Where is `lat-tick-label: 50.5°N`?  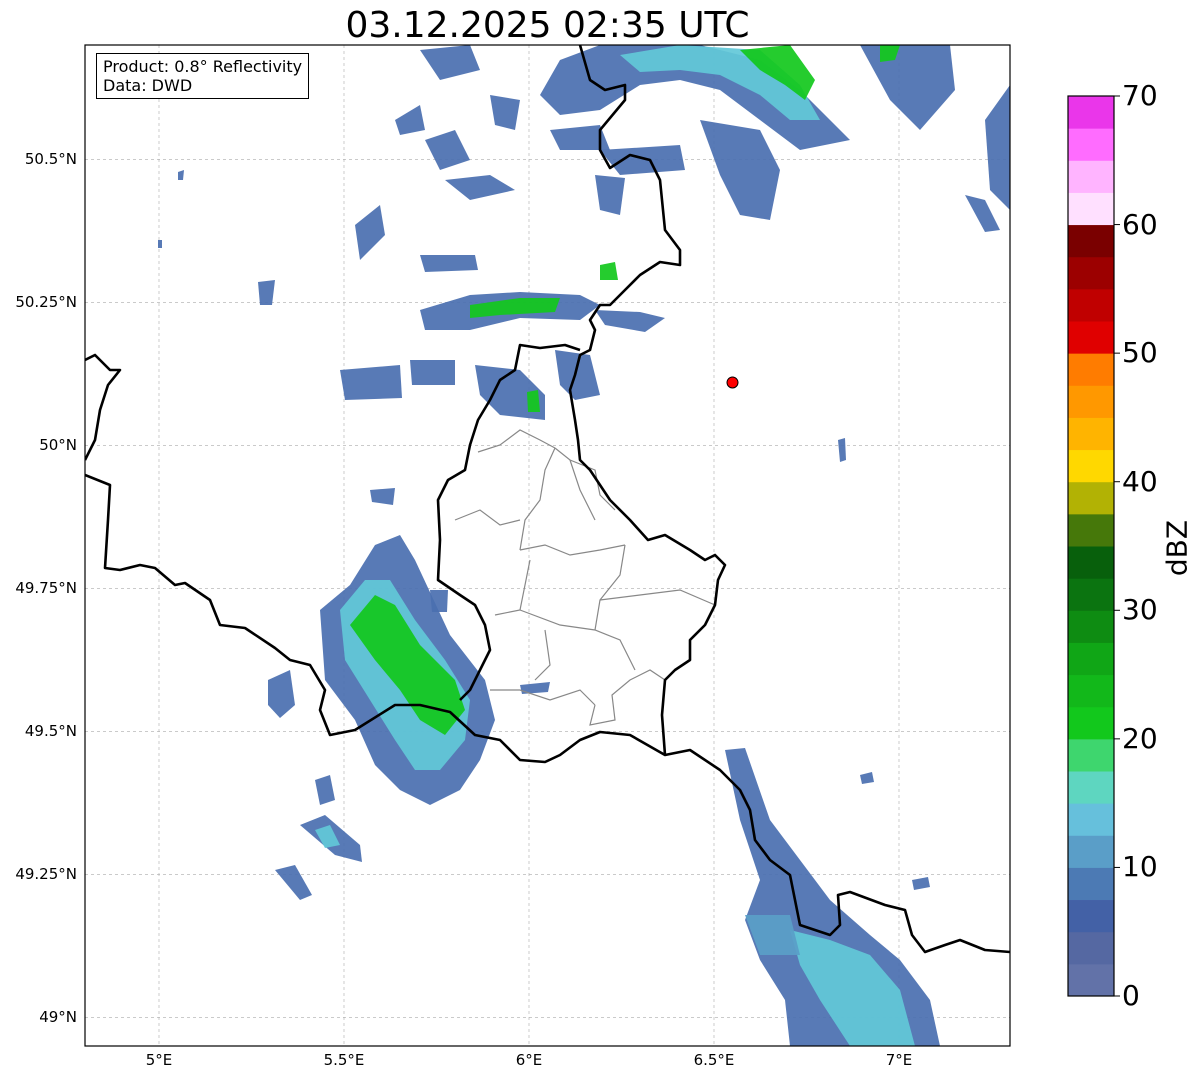
lat-tick-label: 50.5°N is located at coordinates (50, 159).